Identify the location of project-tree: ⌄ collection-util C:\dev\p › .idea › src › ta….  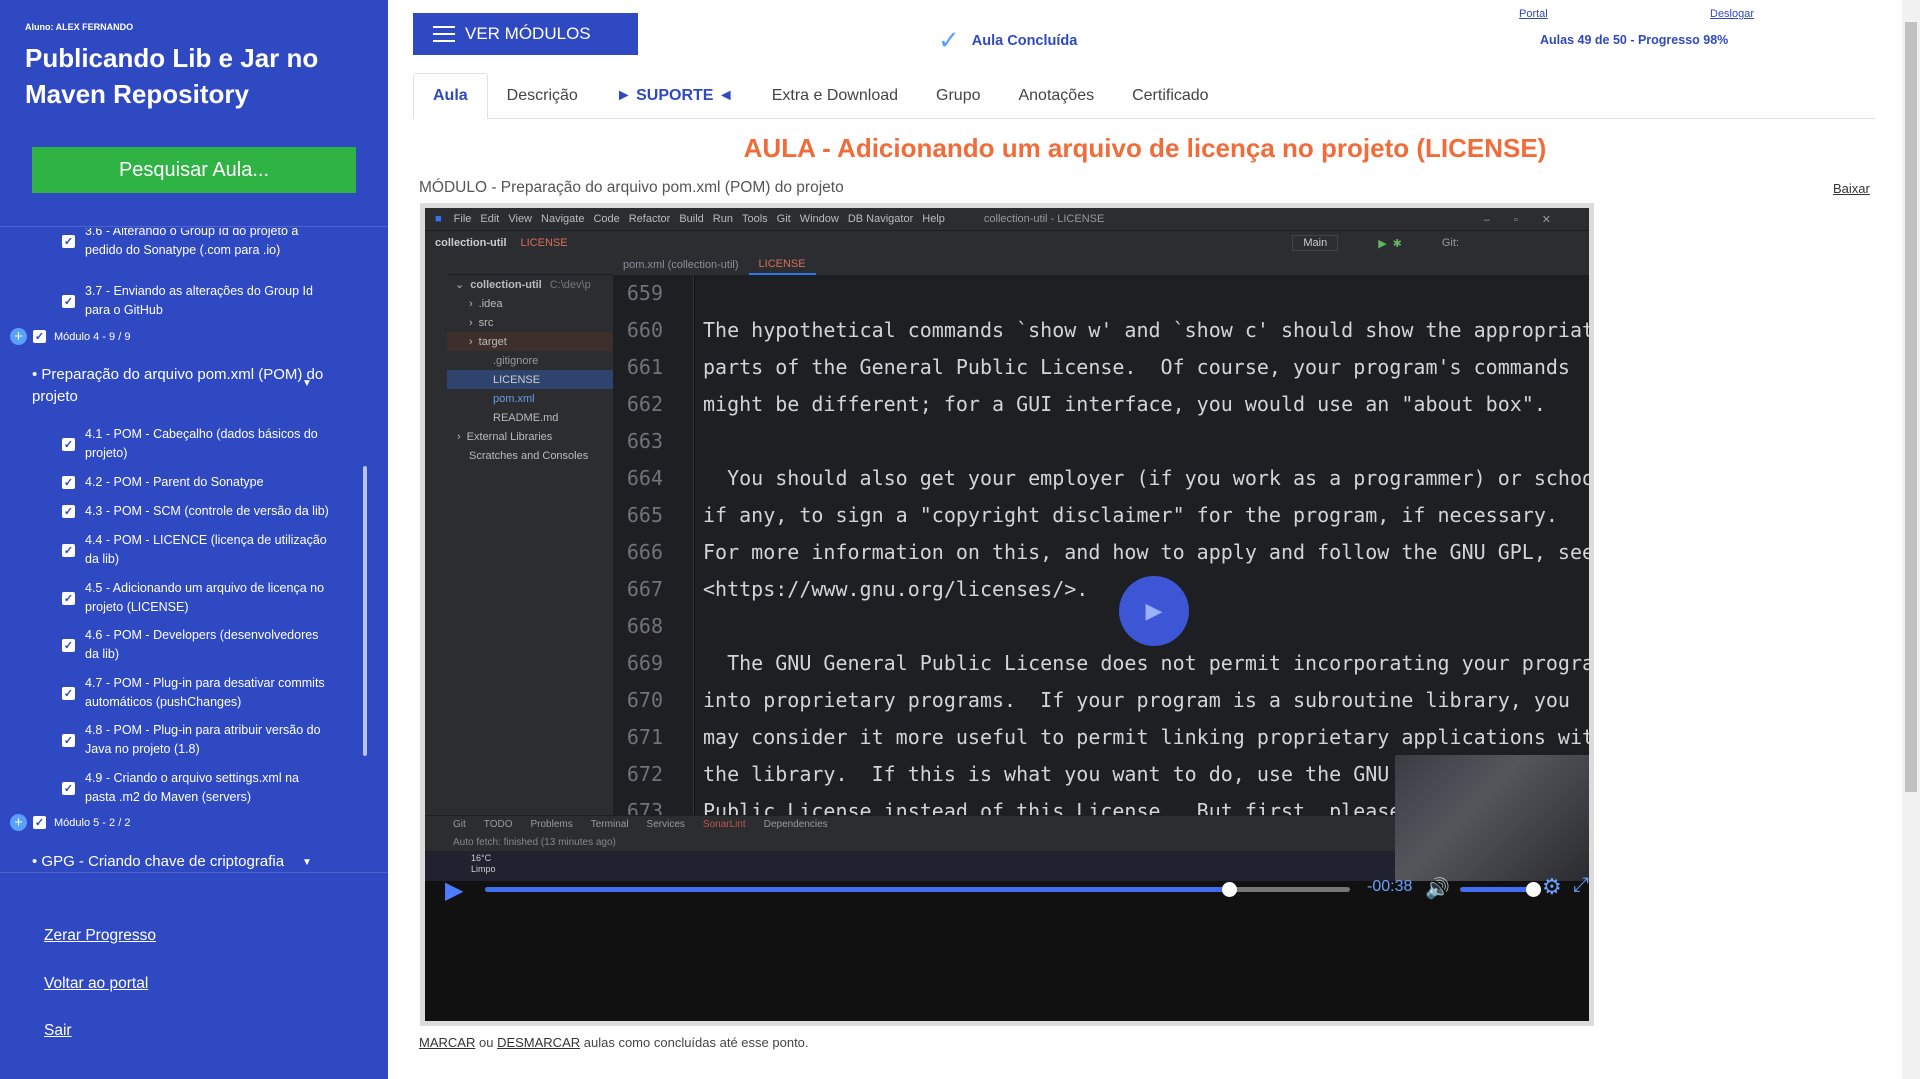
(530, 535).